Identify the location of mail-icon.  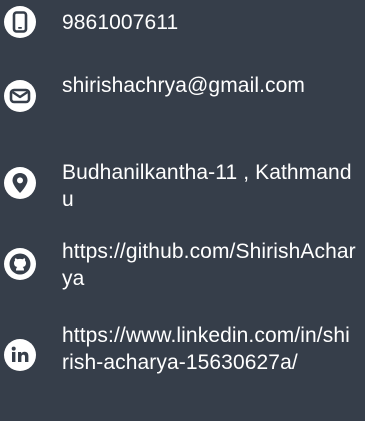
(20, 96).